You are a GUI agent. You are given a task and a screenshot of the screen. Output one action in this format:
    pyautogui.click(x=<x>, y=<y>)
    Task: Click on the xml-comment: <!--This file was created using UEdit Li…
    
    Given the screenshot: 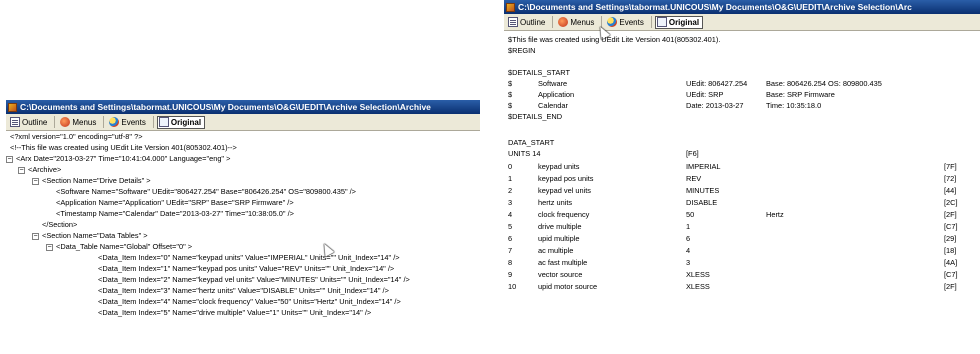 What is the action you would take?
    pyautogui.click(x=123, y=147)
    